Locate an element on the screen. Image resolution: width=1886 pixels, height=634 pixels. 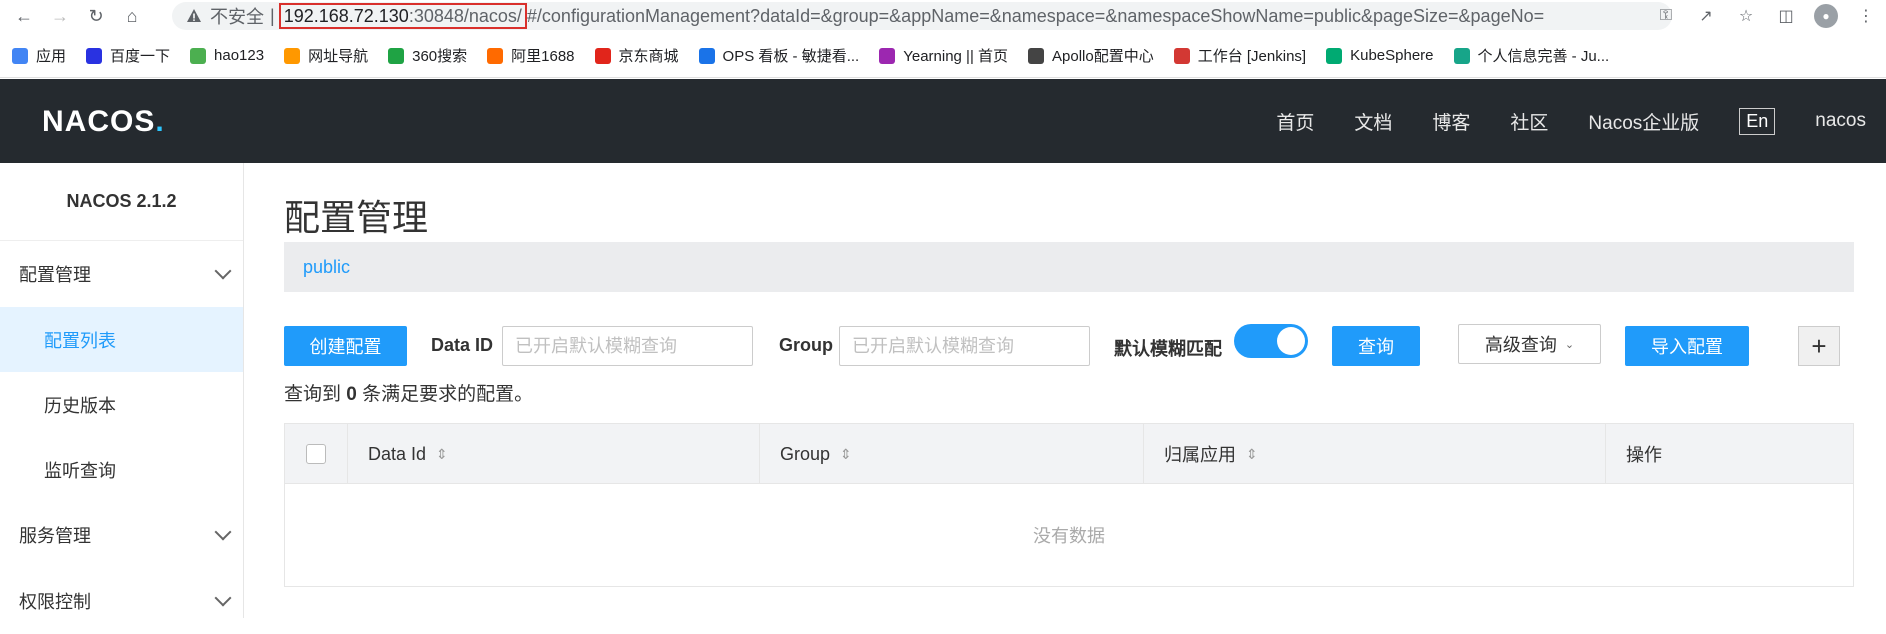
column-group: Group ⇕ is located at coordinates (952, 454).